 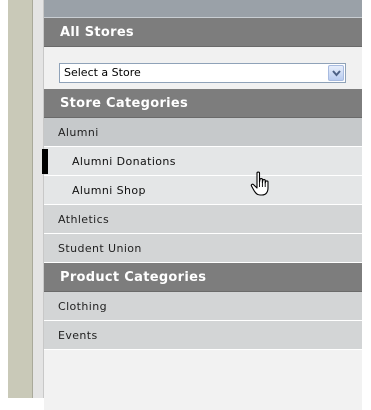 What do you see at coordinates (203, 380) in the screenshot?
I see `sidebar-bottom-fill` at bounding box center [203, 380].